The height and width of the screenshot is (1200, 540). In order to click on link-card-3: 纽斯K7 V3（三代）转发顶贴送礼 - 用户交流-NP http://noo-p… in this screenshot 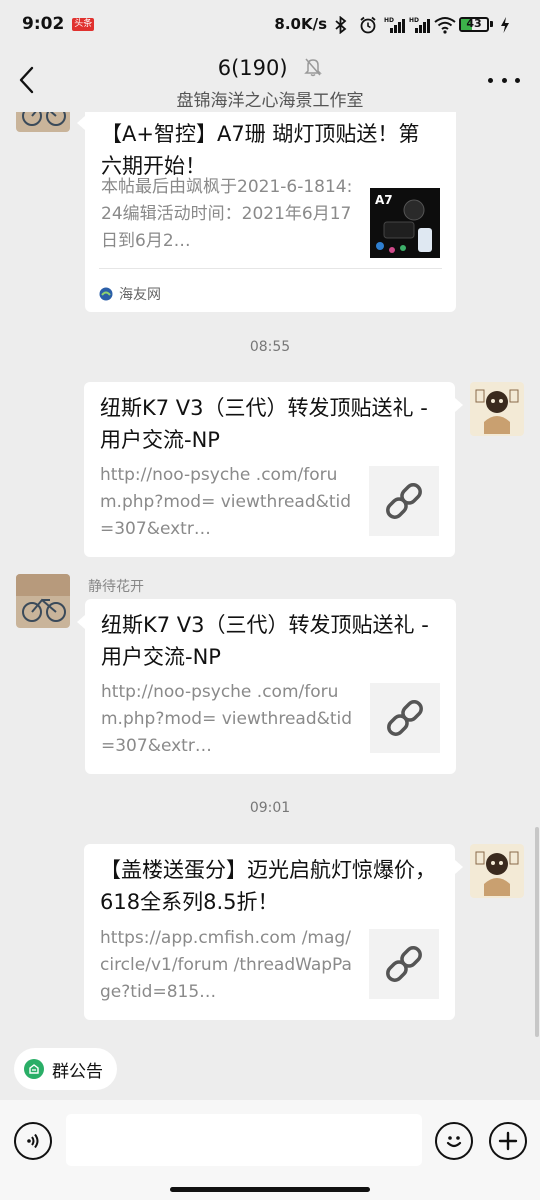, I will do `click(270, 686)`.